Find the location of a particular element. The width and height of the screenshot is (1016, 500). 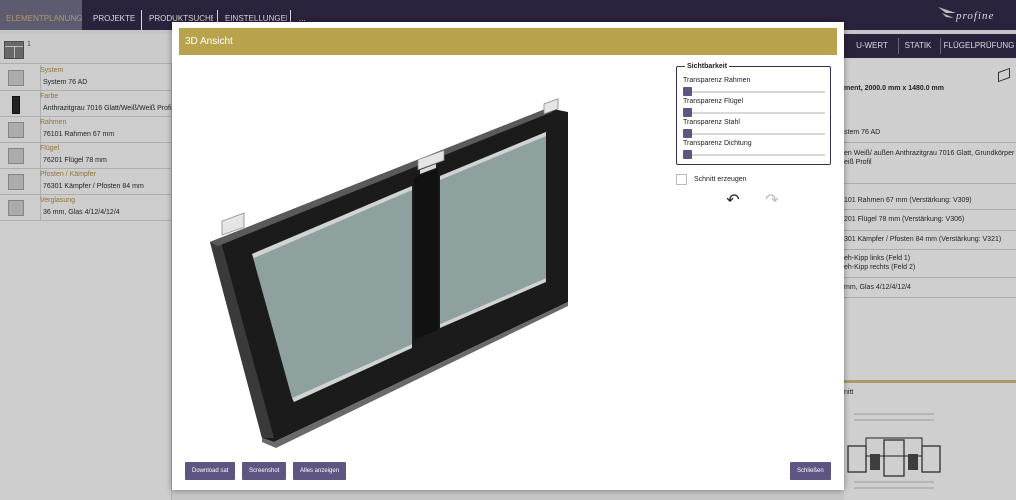

download-sat-button: Download sat is located at coordinates (210, 471).